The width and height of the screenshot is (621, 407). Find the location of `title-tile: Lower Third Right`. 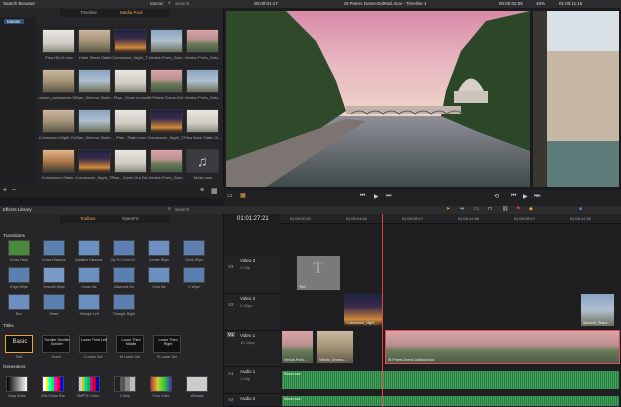

title-tile: Lower Third Right is located at coordinates (167, 344).